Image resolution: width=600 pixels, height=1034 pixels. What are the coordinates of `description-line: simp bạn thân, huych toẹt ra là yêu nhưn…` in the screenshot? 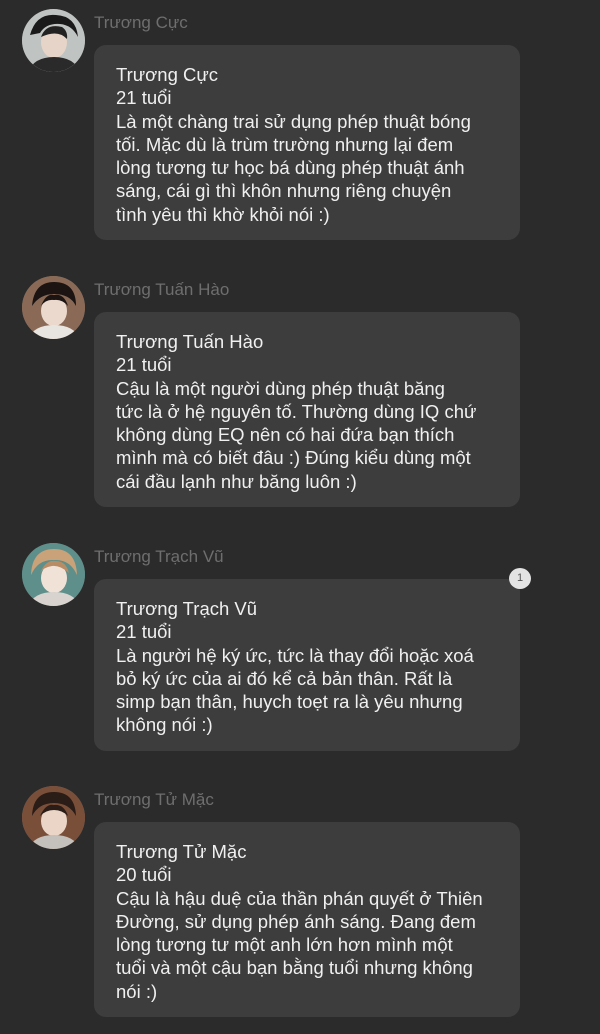 It's located at (289, 702).